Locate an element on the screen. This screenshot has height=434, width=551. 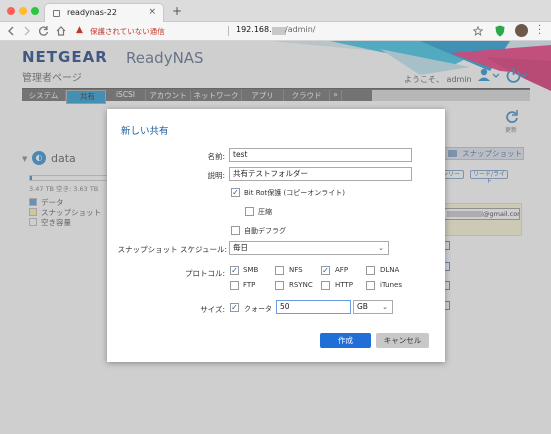
dlna-label: DLNA is located at coordinates (390, 270).